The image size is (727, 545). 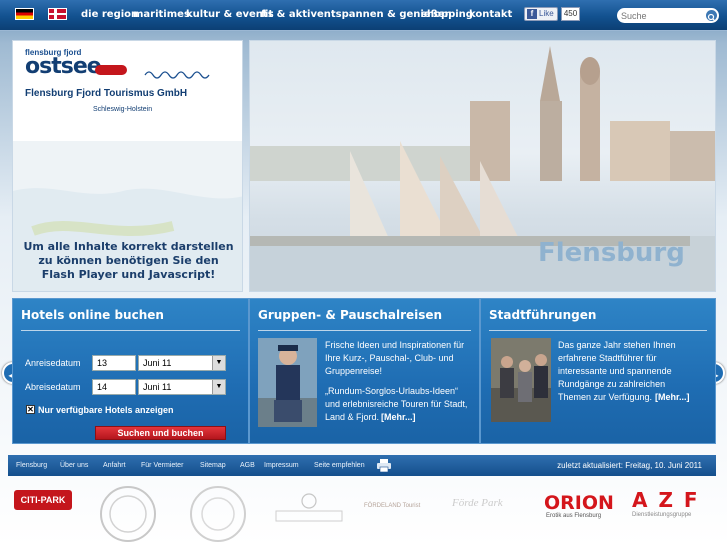 What do you see at coordinates (350, 315) in the screenshot?
I see `group-box-title: Gruppen- & Pauschalreisen` at bounding box center [350, 315].